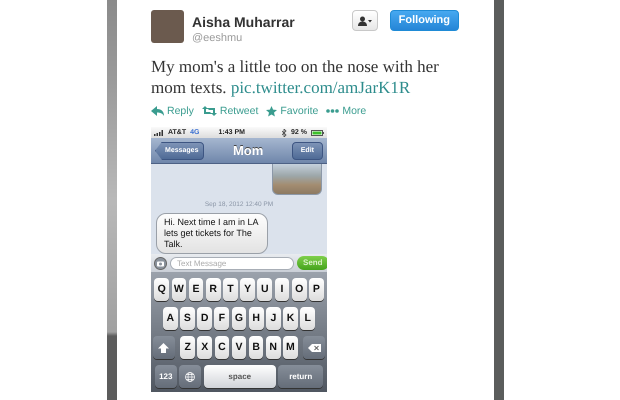 The image size is (620, 400). What do you see at coordinates (333, 111) in the screenshot?
I see `more-icon` at bounding box center [333, 111].